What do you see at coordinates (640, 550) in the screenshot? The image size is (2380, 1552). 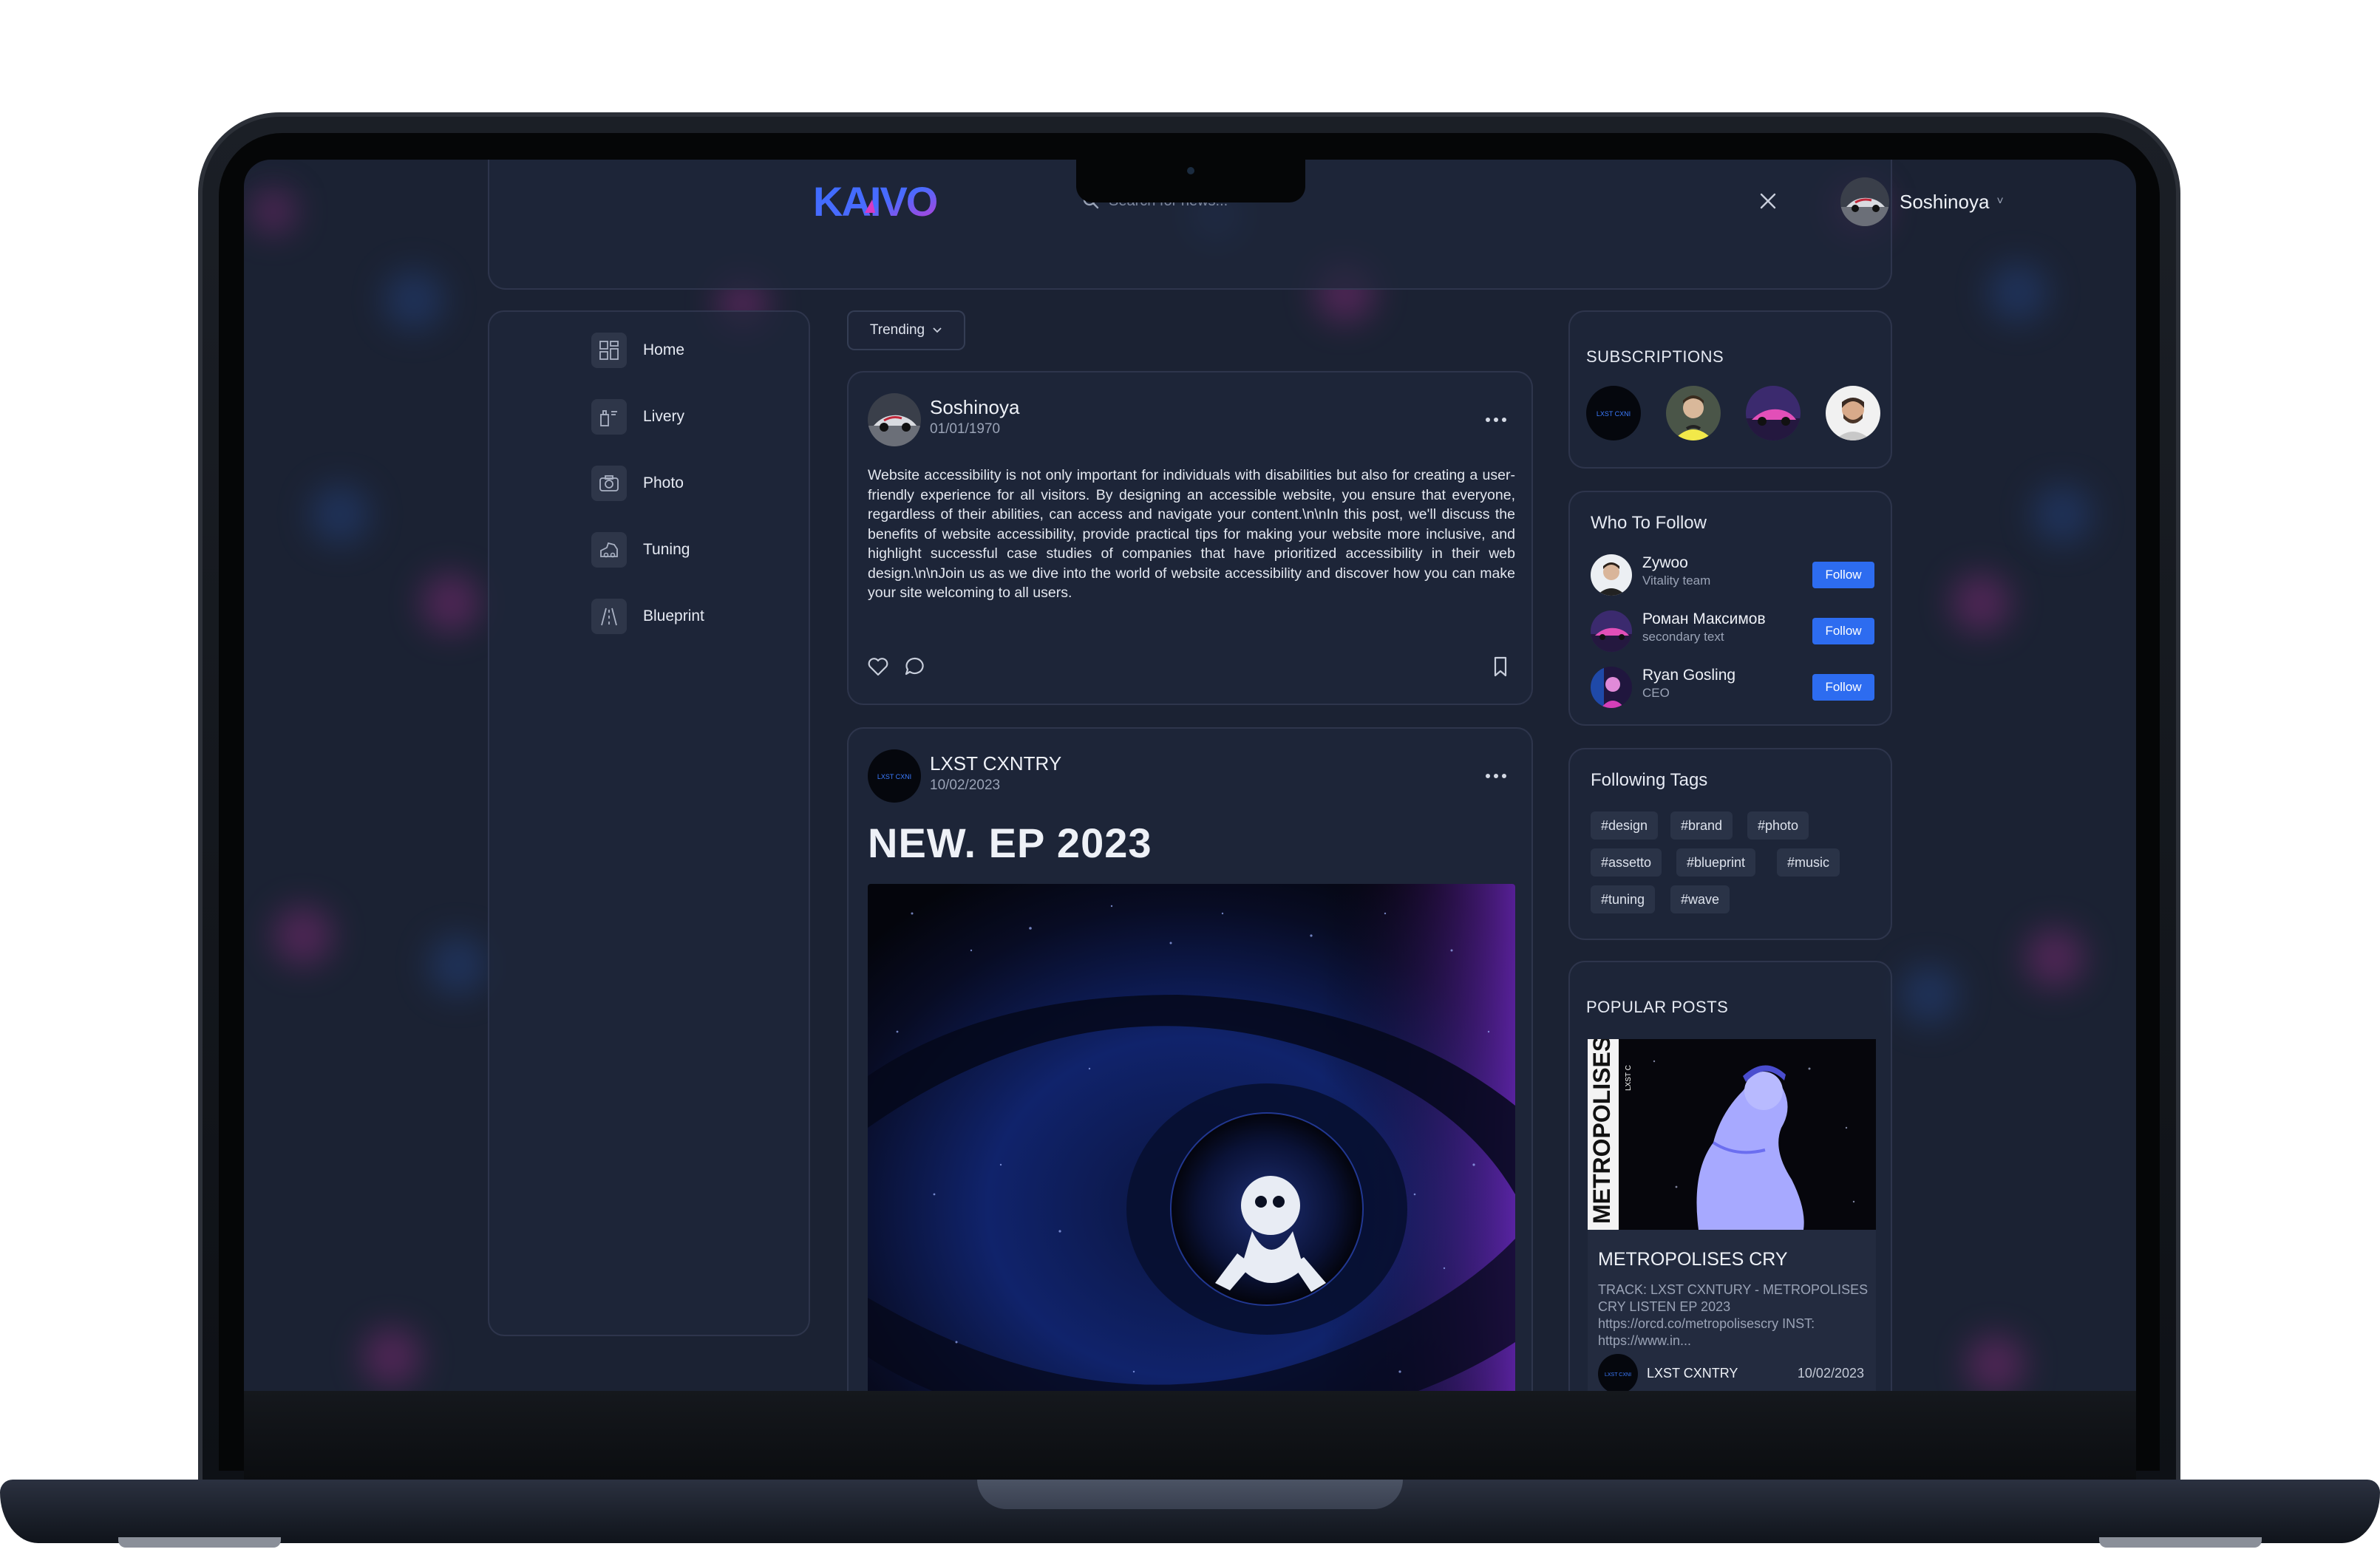 I see `sidebar-item-tuning: Tuning` at bounding box center [640, 550].